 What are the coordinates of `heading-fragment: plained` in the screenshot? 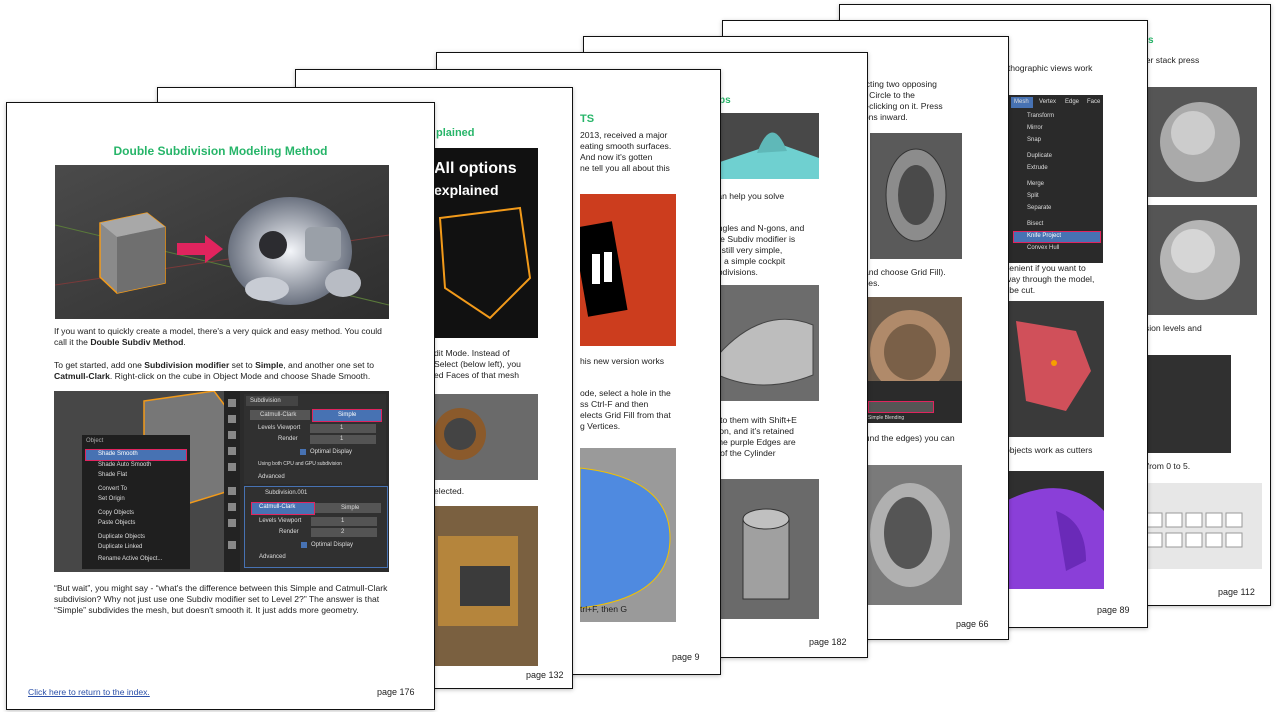 It's located at (455, 133).